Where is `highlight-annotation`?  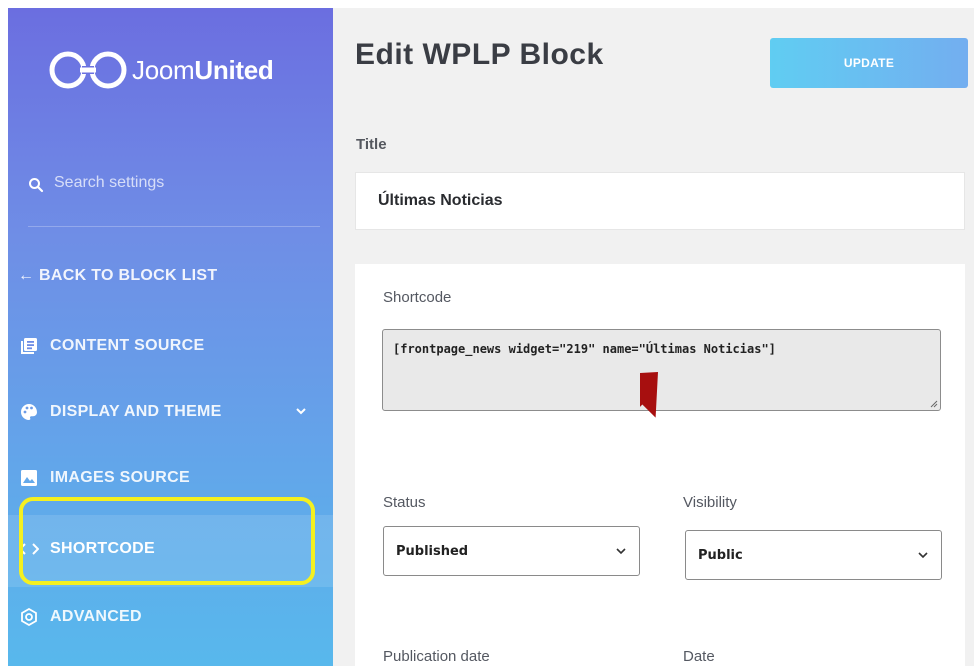
highlight-annotation is located at coordinates (167, 541).